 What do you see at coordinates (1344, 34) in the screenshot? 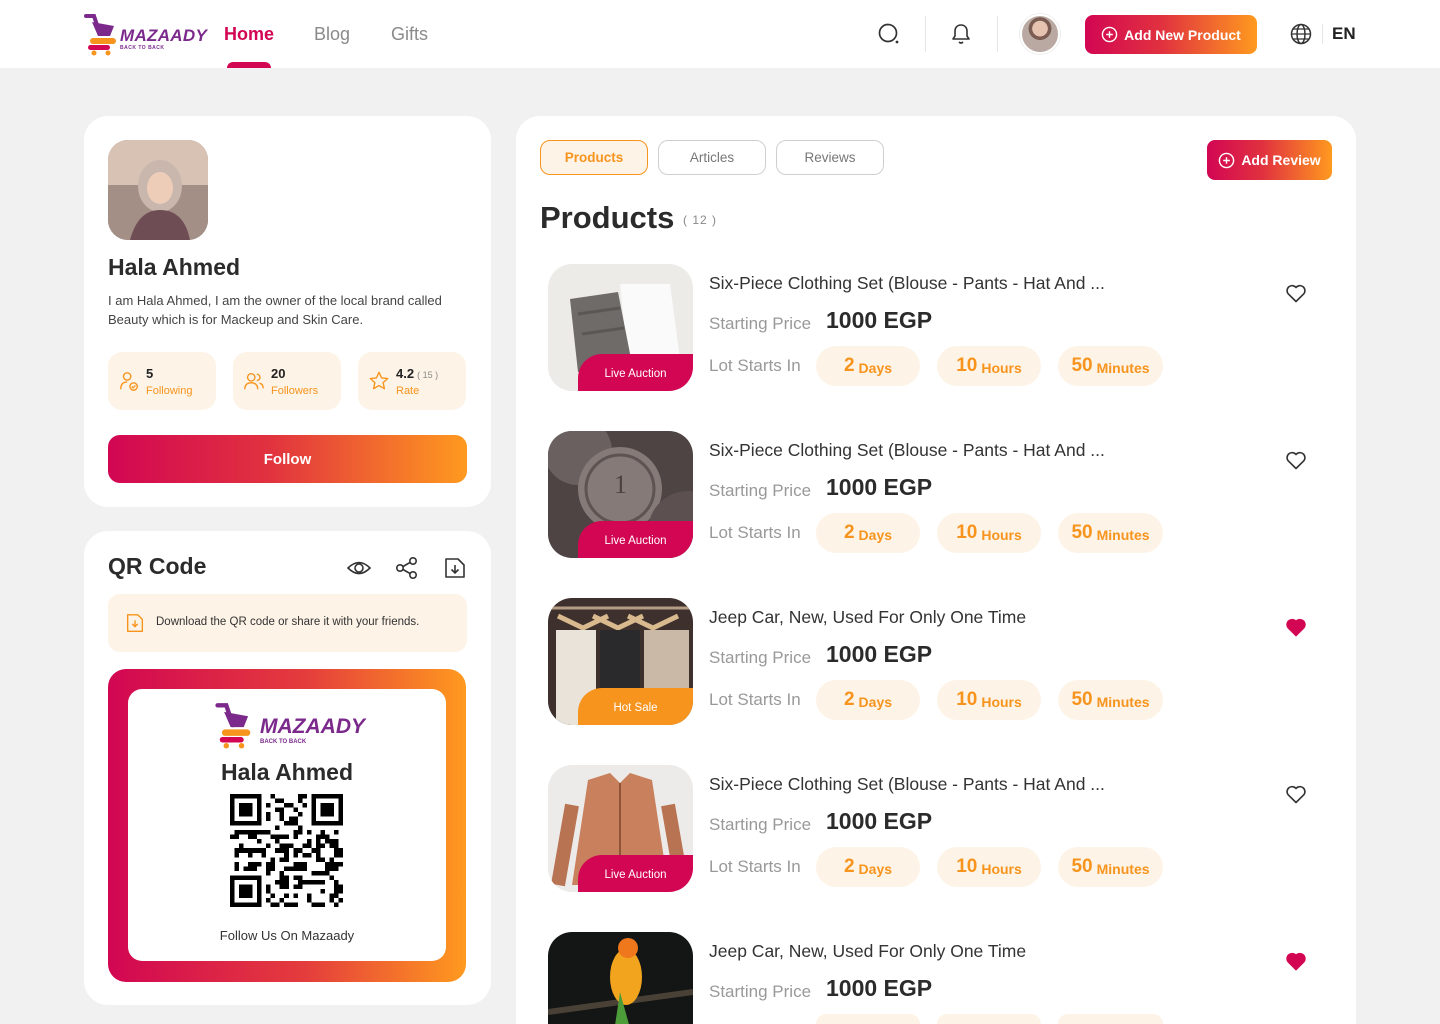
I see `language-selector: EN` at bounding box center [1344, 34].